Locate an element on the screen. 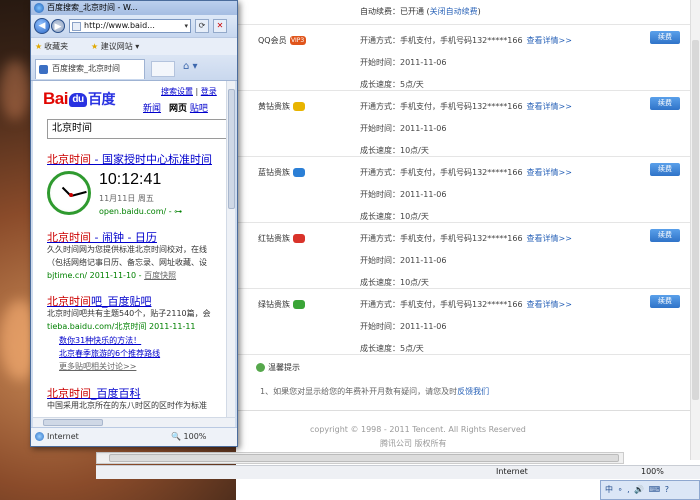 The image size is (700, 500). result-url: tieba.baidu.com/北京时间 2011-11-11 is located at coordinates (121, 326).